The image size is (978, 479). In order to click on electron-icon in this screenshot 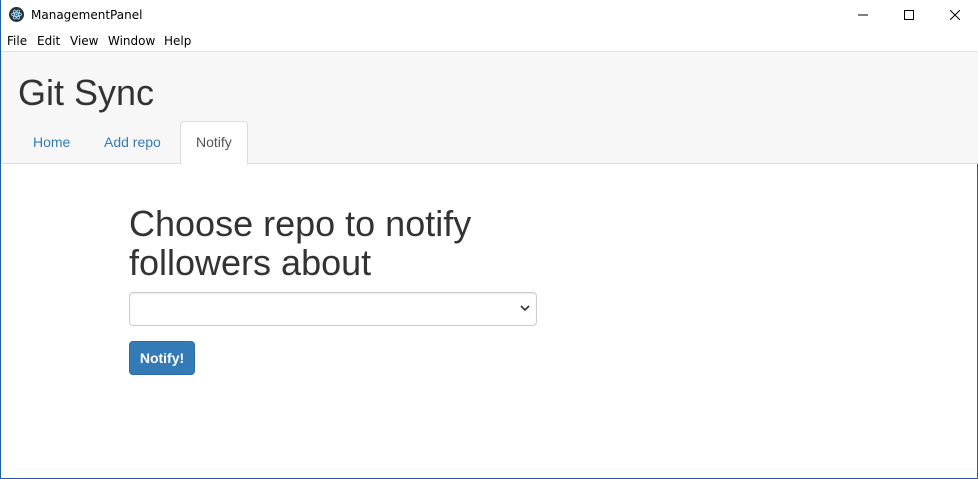, I will do `click(16, 14)`.